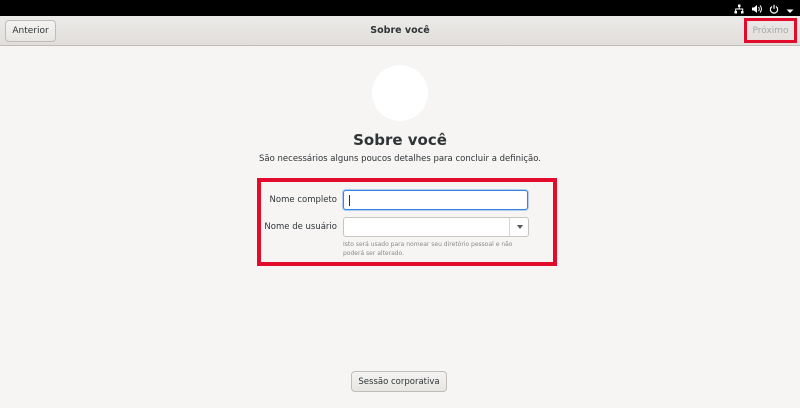 This screenshot has height=408, width=800. What do you see at coordinates (756, 9) in the screenshot?
I see `volume-icon` at bounding box center [756, 9].